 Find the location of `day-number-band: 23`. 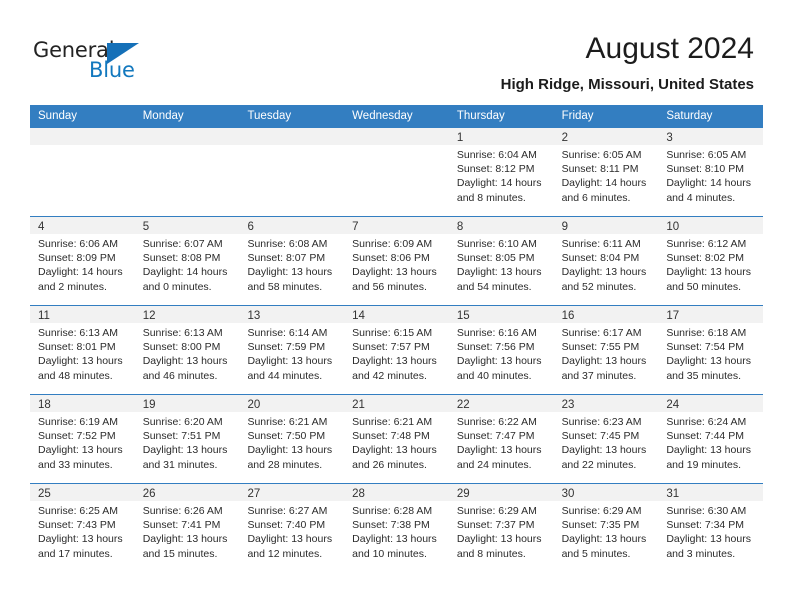

day-number-band: 23 is located at coordinates (606, 403).